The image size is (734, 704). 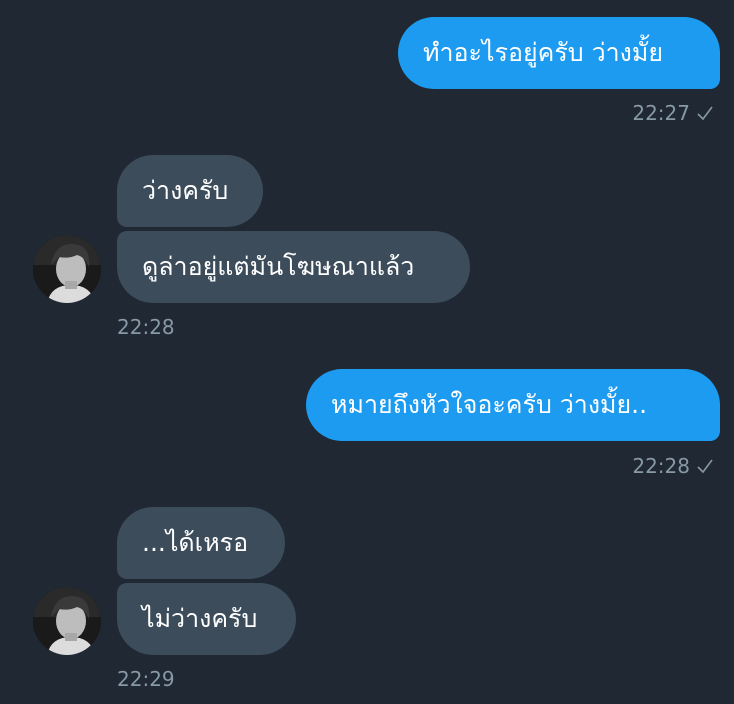 What do you see at coordinates (278, 266) in the screenshot?
I see `message-text: ดูล่าอยู่แต่มันโฆษณาแล้ว` at bounding box center [278, 266].